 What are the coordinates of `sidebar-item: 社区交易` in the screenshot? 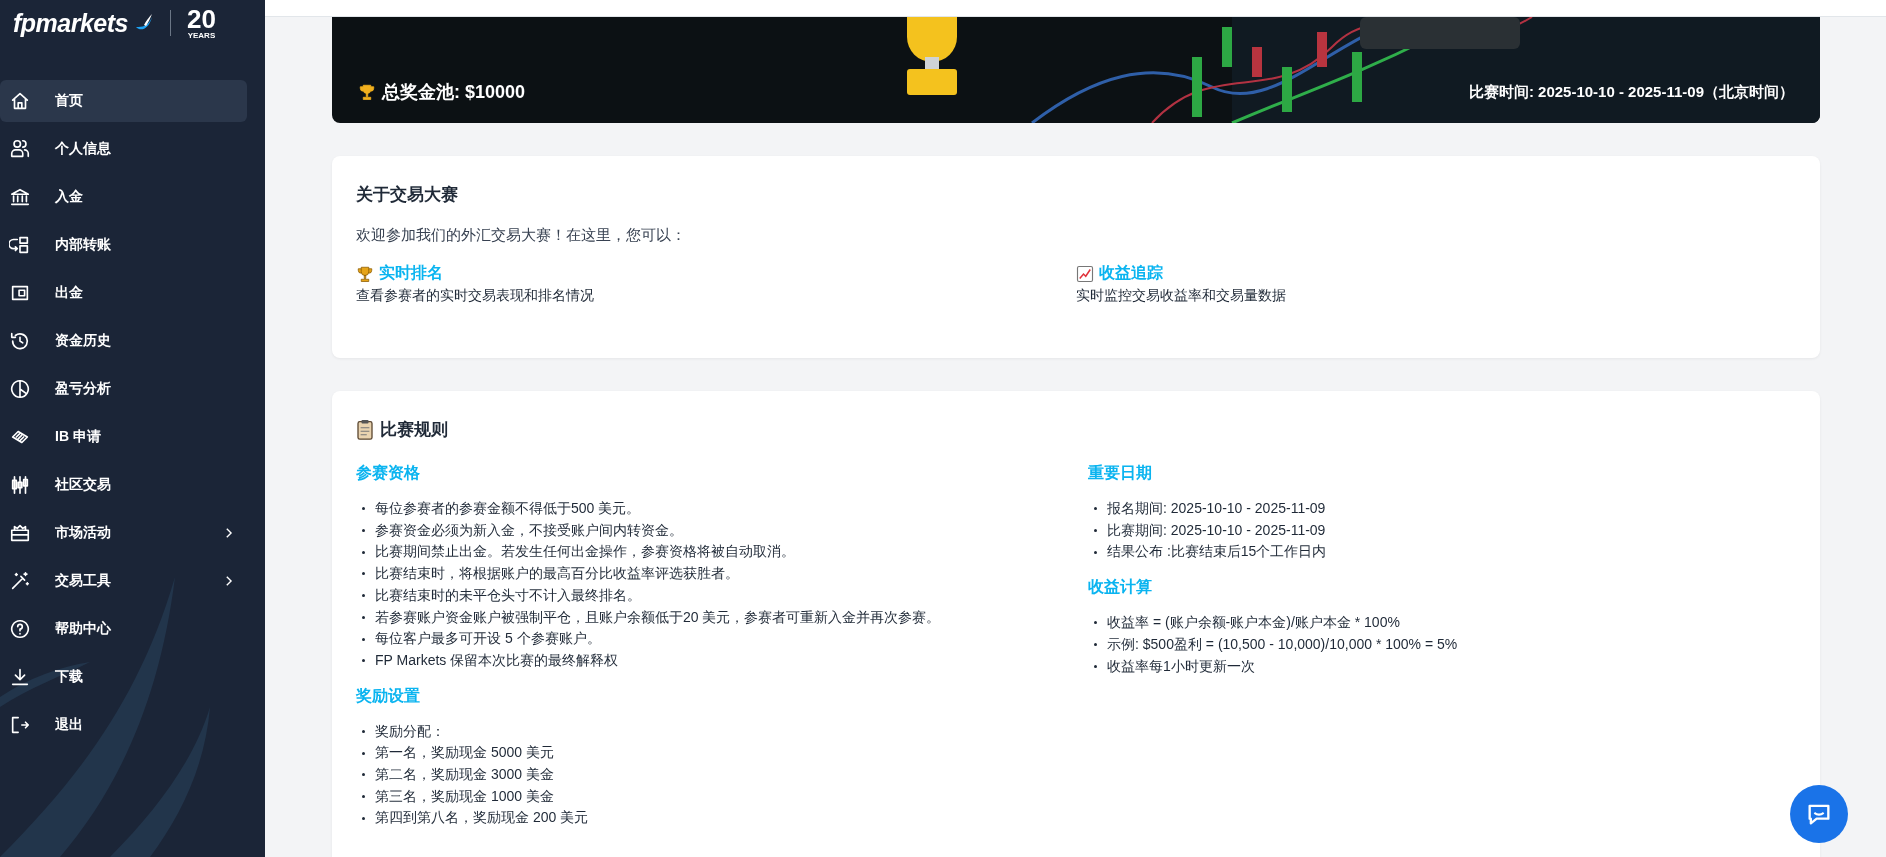 It's located at (123, 485).